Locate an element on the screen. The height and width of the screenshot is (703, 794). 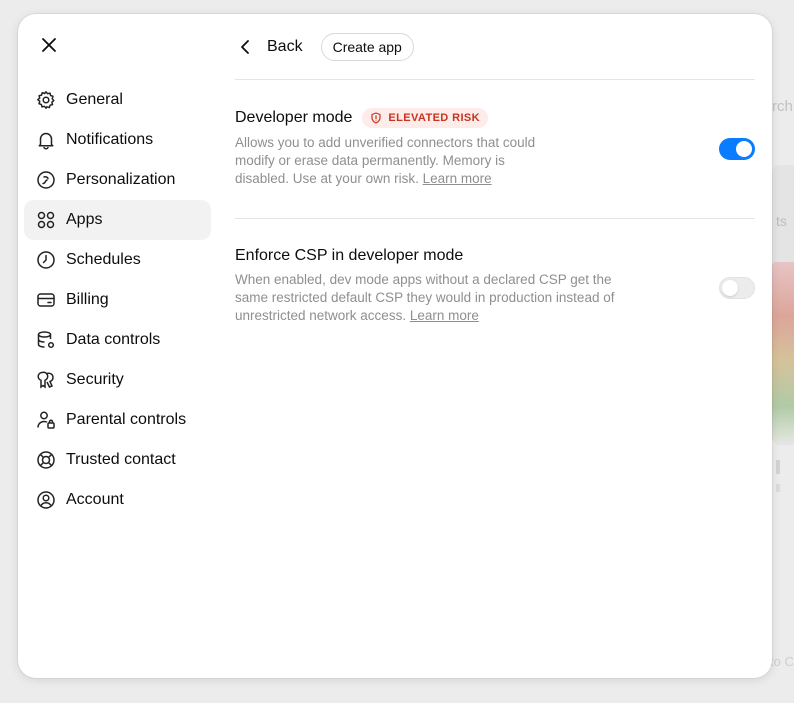
personalization-icon is located at coordinates (46, 180).